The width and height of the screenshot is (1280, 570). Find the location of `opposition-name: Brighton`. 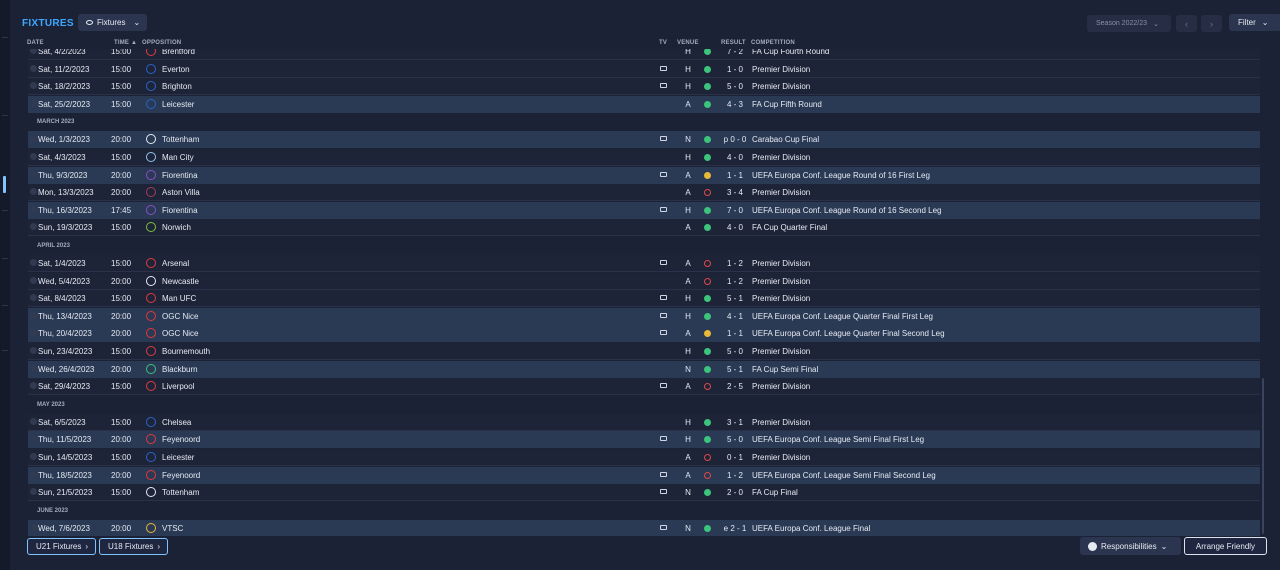

opposition-name: Brighton is located at coordinates (177, 86).